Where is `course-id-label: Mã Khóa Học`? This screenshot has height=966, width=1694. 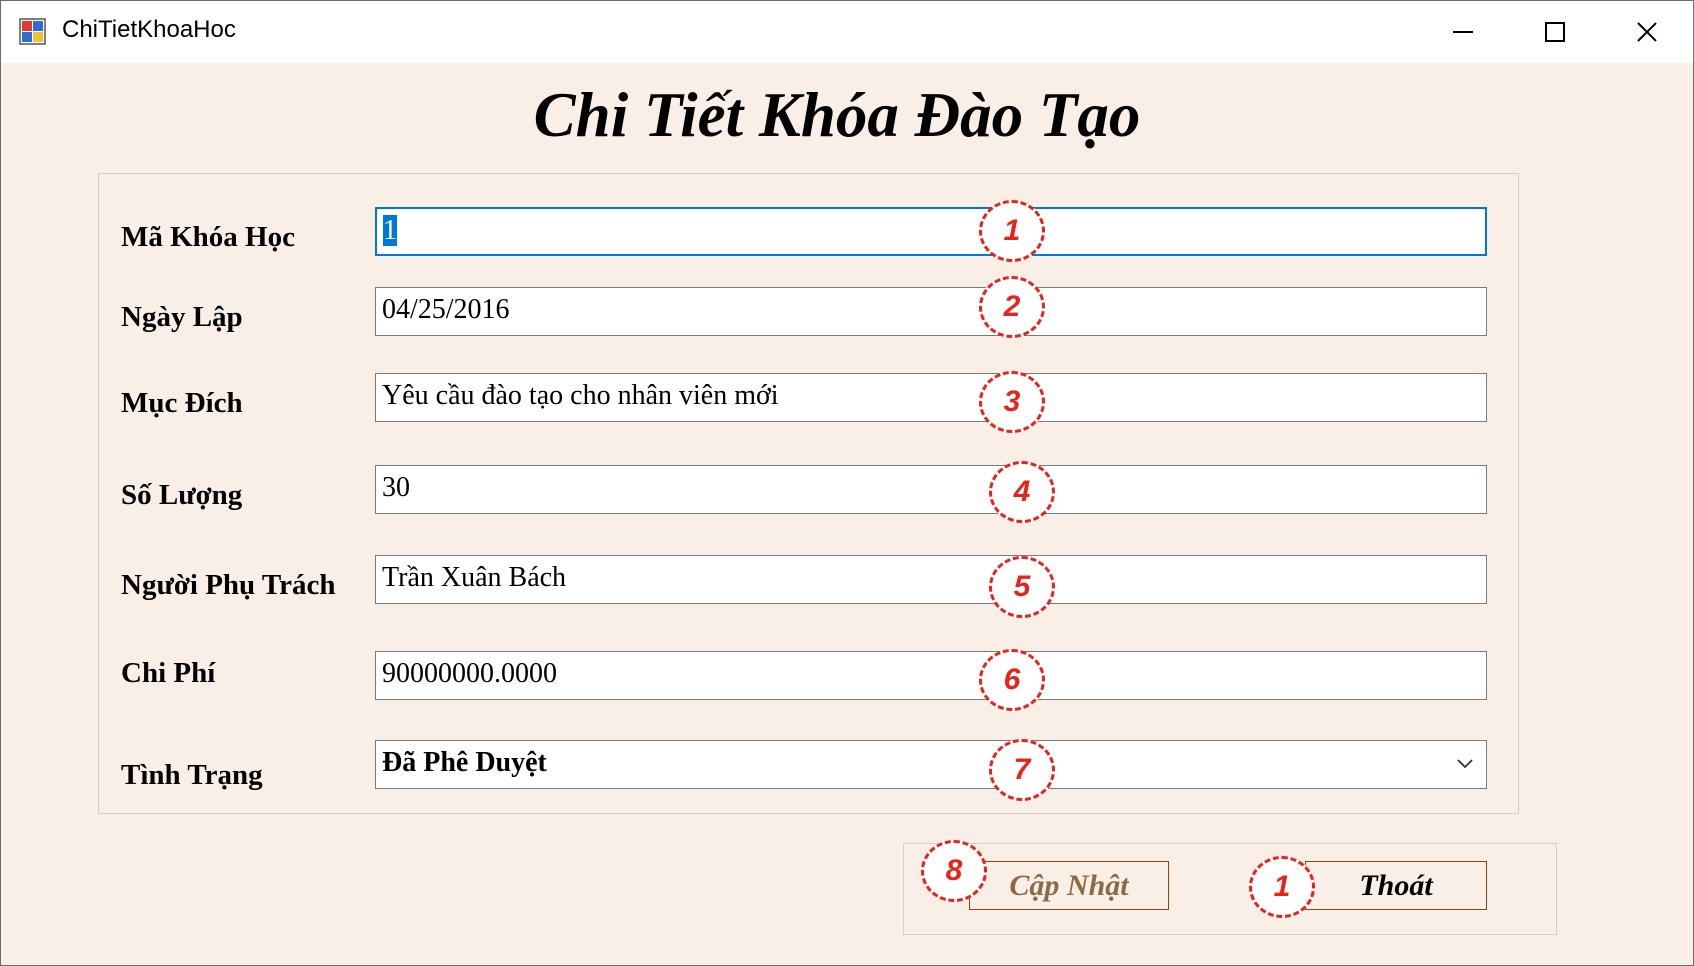
course-id-label: Mã Khóa Học is located at coordinates (208, 237).